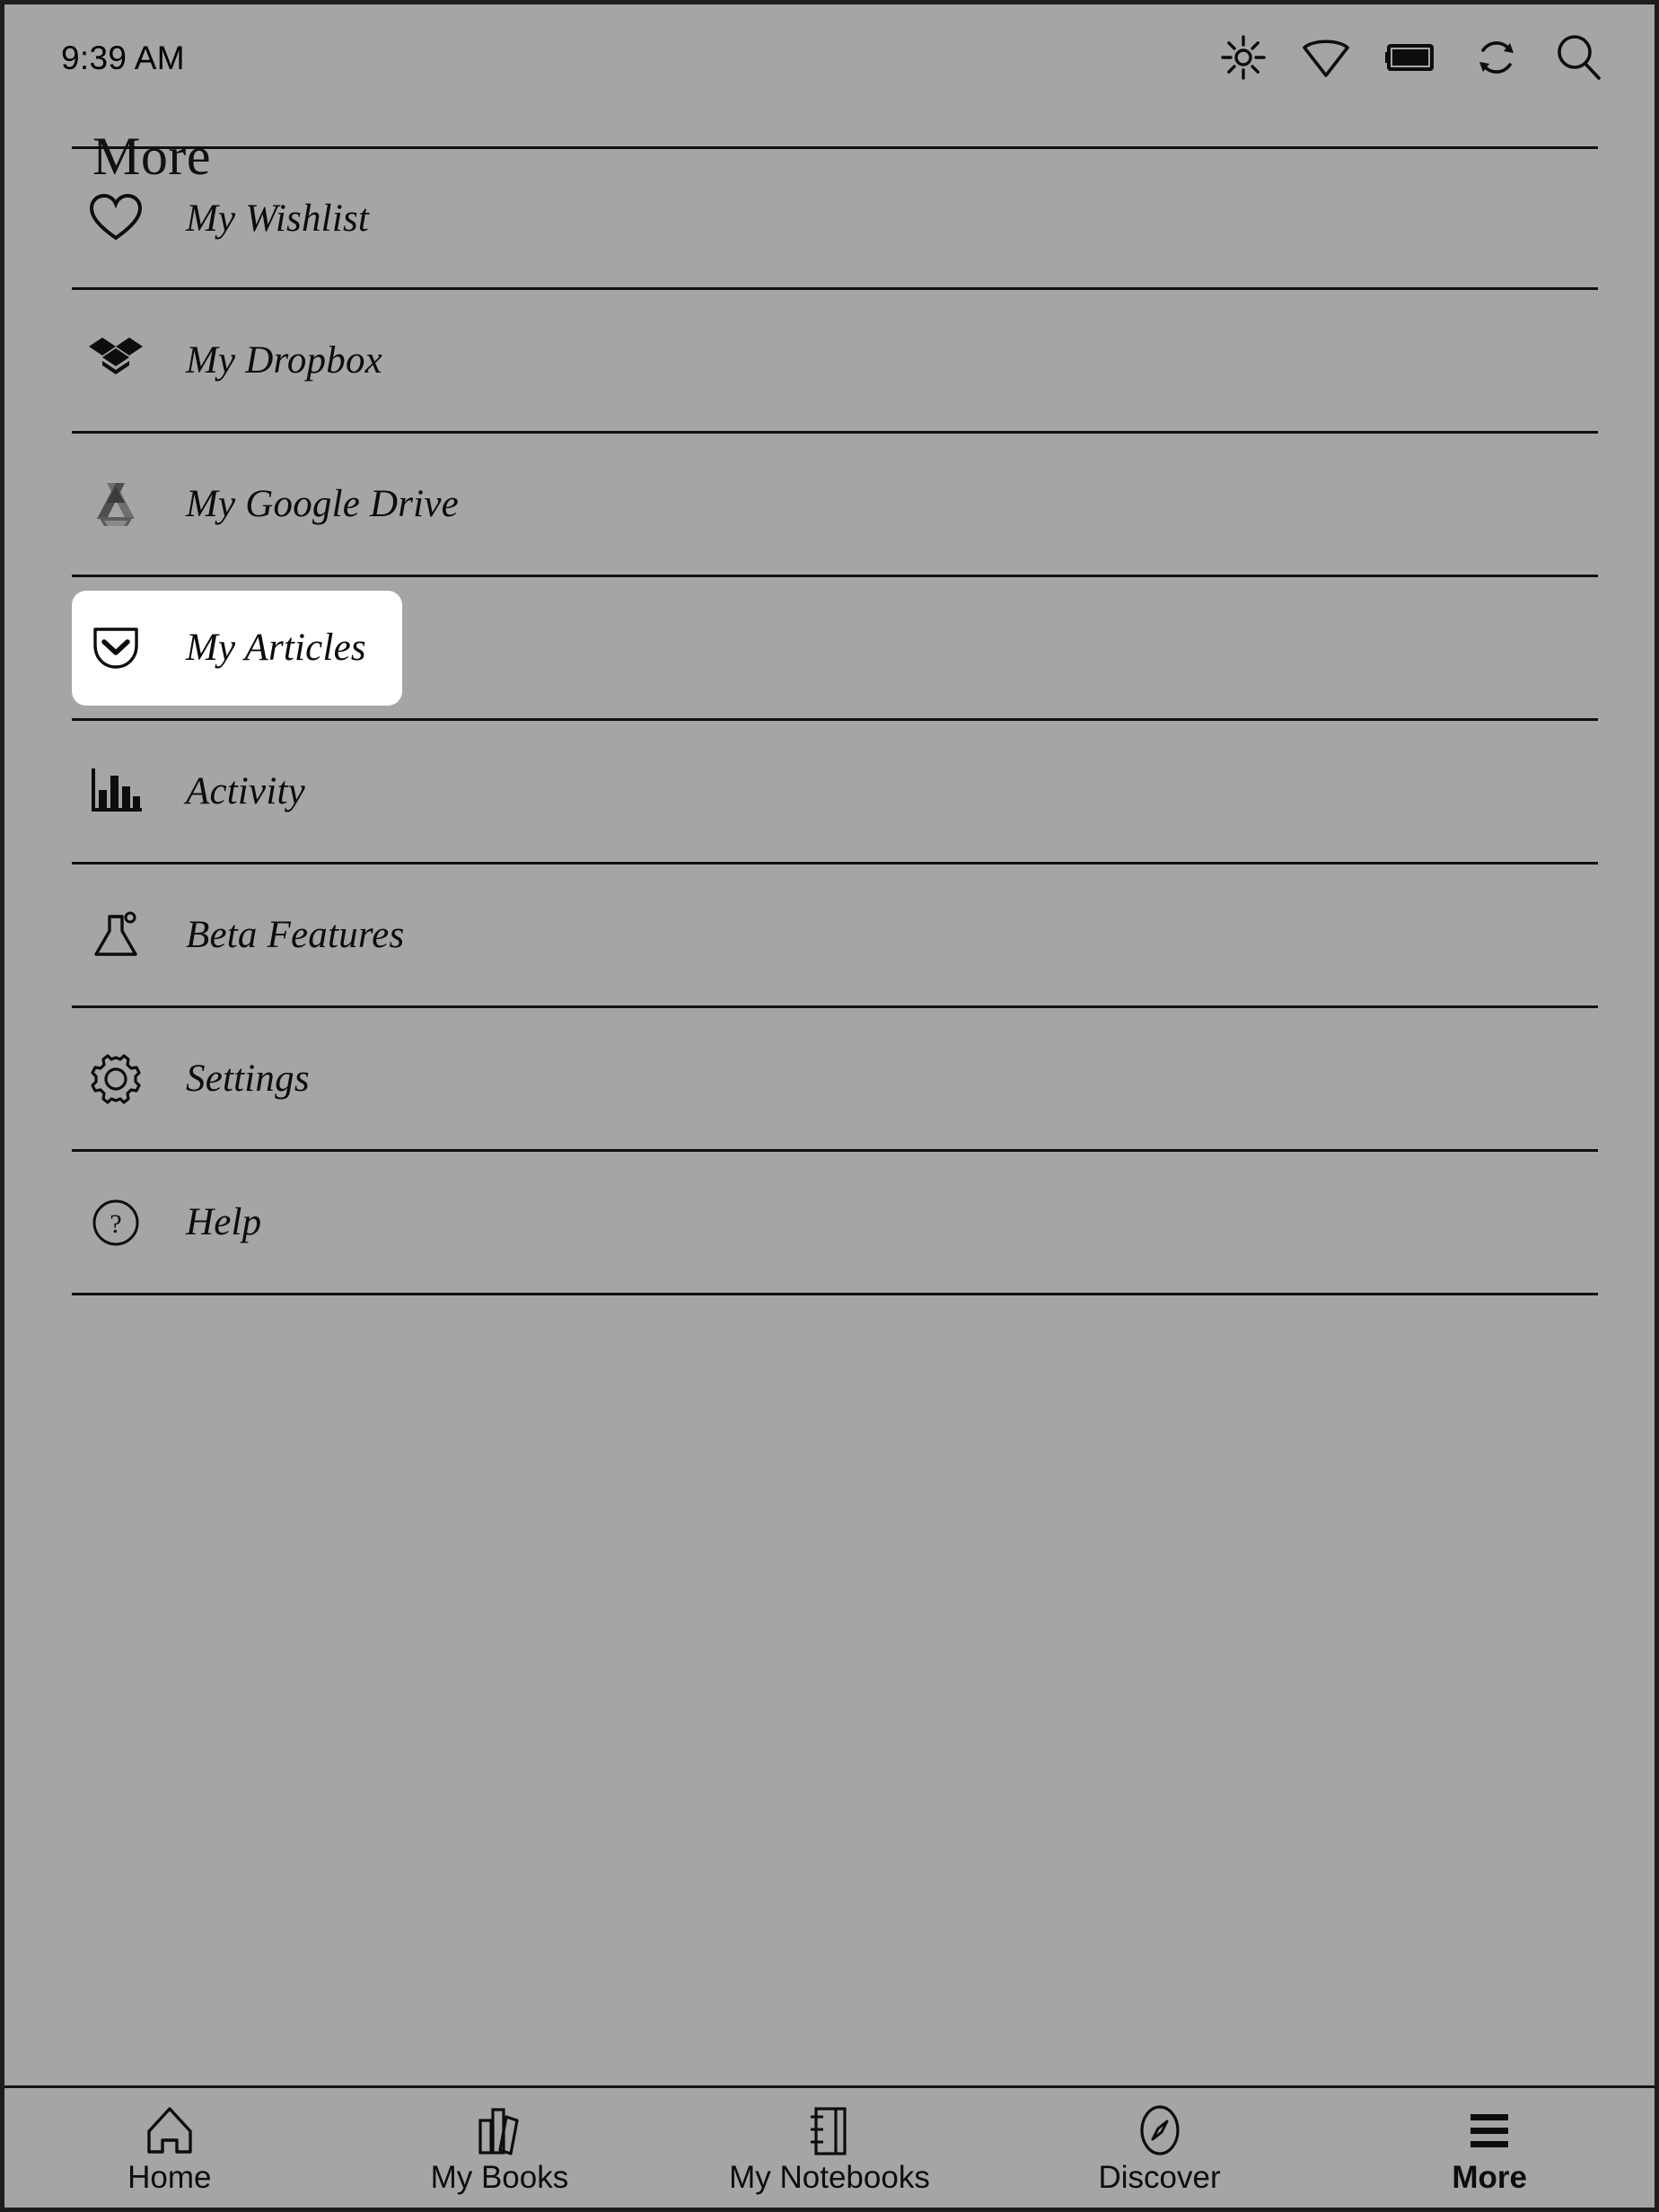  I want to click on question-circle-icon: ?, so click(116, 1223).